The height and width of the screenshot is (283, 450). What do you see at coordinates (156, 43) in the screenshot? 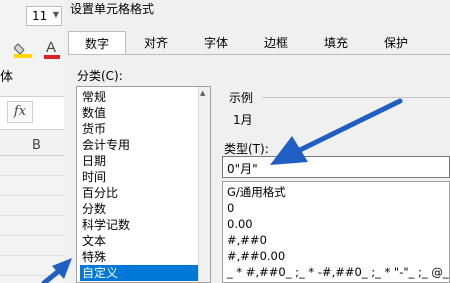
I see `tab-alignment: 对齐` at bounding box center [156, 43].